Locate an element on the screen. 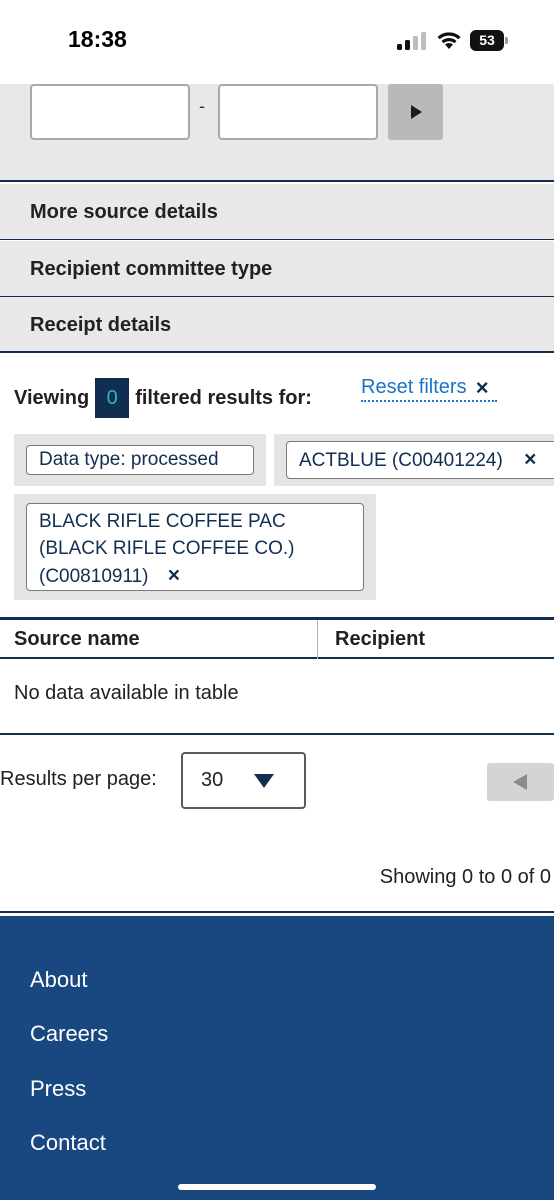  close-icon: × is located at coordinates (482, 387).